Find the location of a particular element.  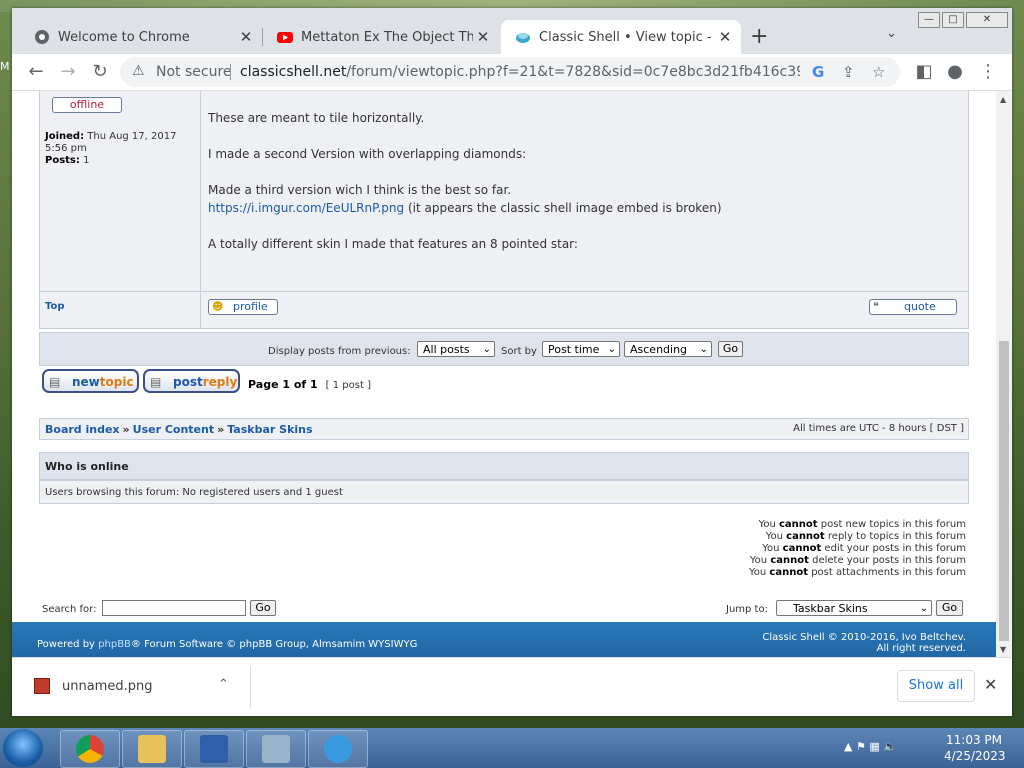

show-hidden-icons-icon: ▲ is located at coordinates (848, 746).